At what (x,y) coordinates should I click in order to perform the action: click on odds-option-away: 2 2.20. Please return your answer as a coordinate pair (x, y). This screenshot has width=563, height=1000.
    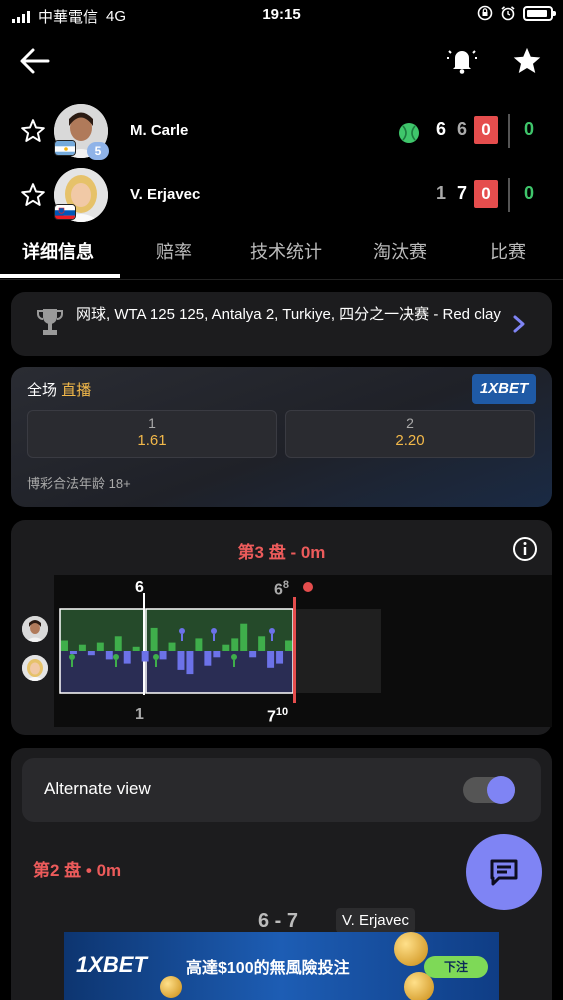
    Looking at the image, I should click on (410, 434).